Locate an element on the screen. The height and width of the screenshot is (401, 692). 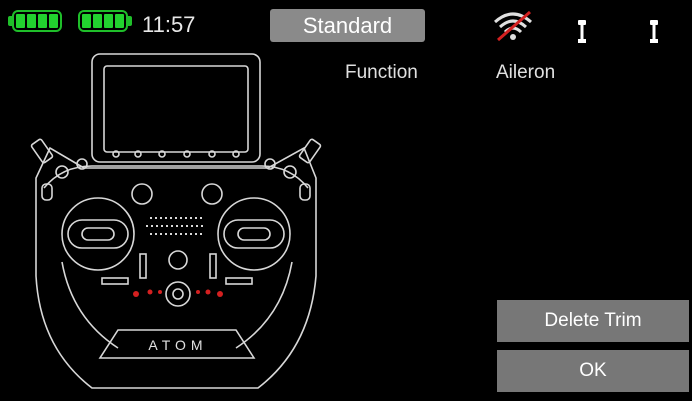
right-stick-icon is located at coordinates (654, 31).